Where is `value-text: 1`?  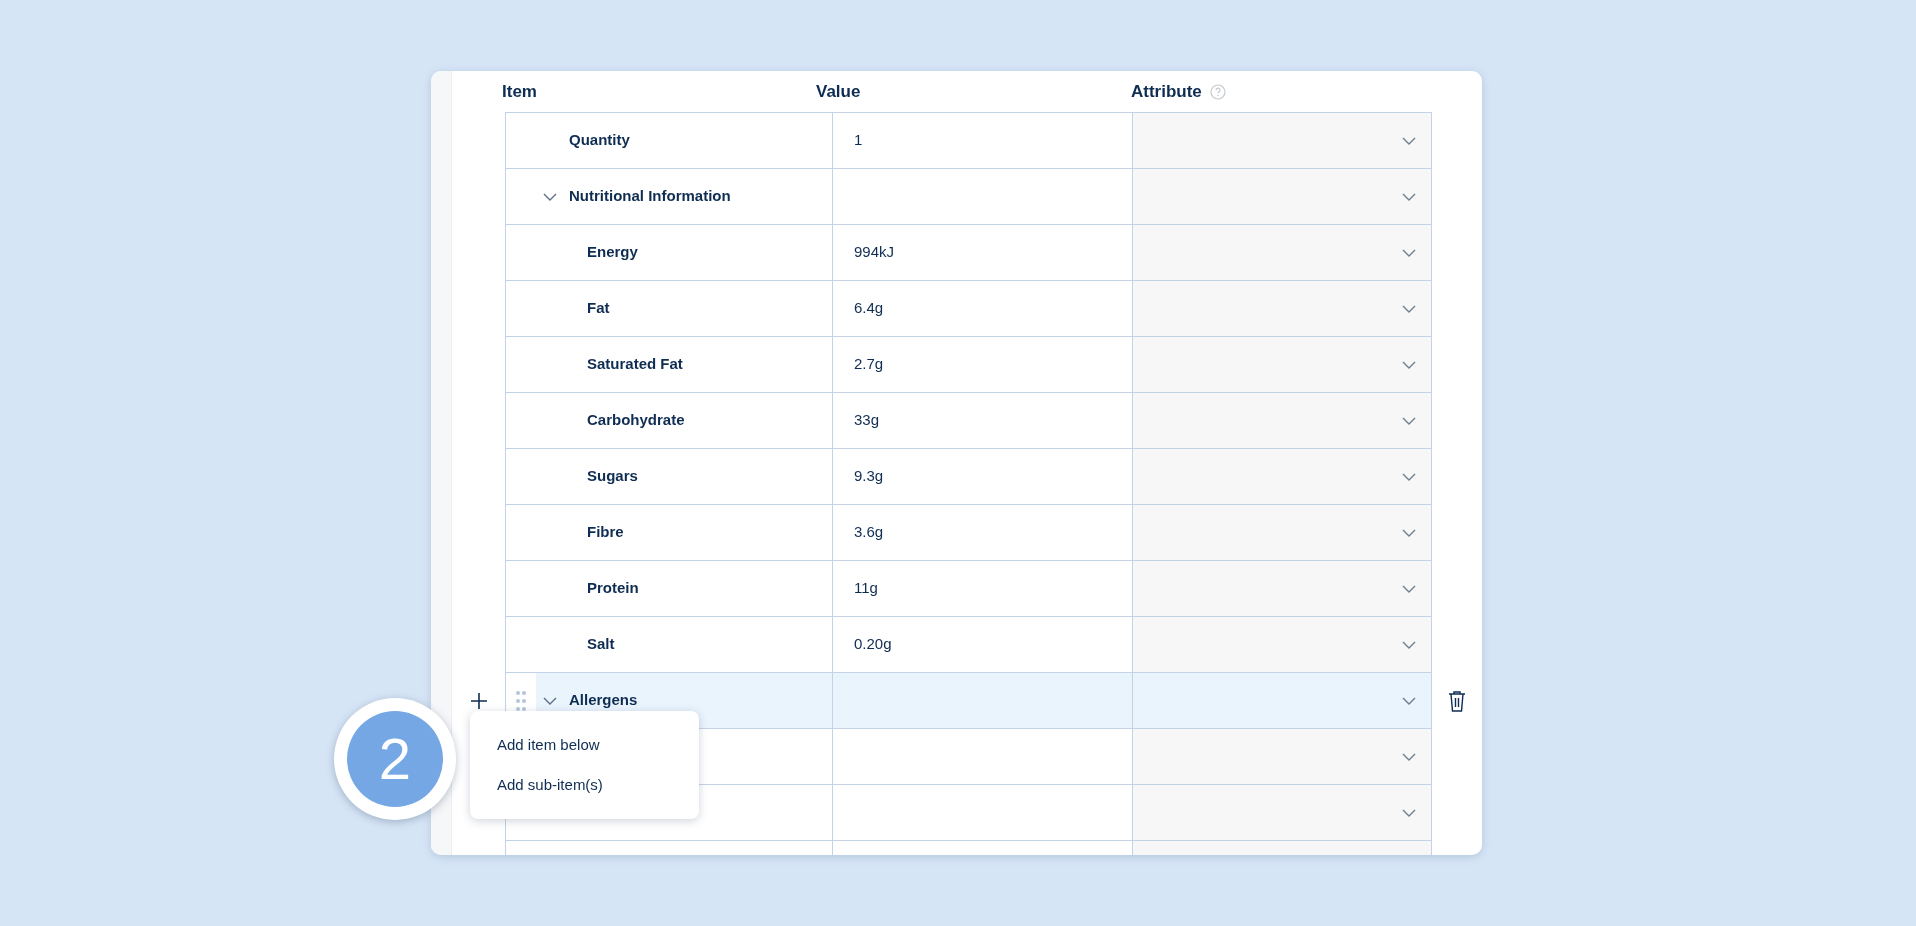
value-text: 1 is located at coordinates (858, 140).